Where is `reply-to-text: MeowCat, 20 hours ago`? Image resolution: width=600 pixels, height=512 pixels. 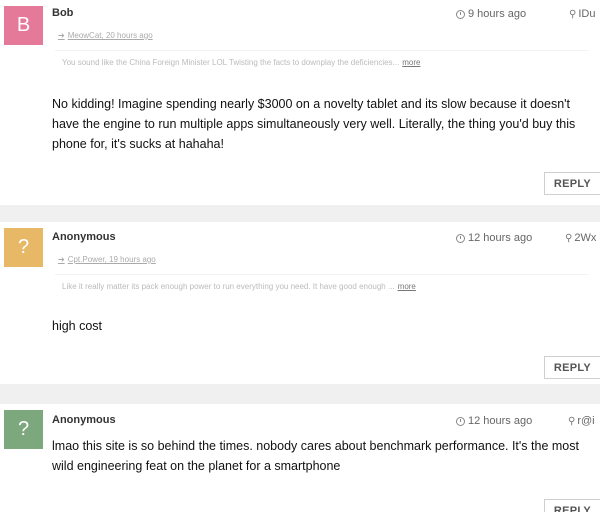 reply-to-text: MeowCat, 20 hours ago is located at coordinates (110, 35).